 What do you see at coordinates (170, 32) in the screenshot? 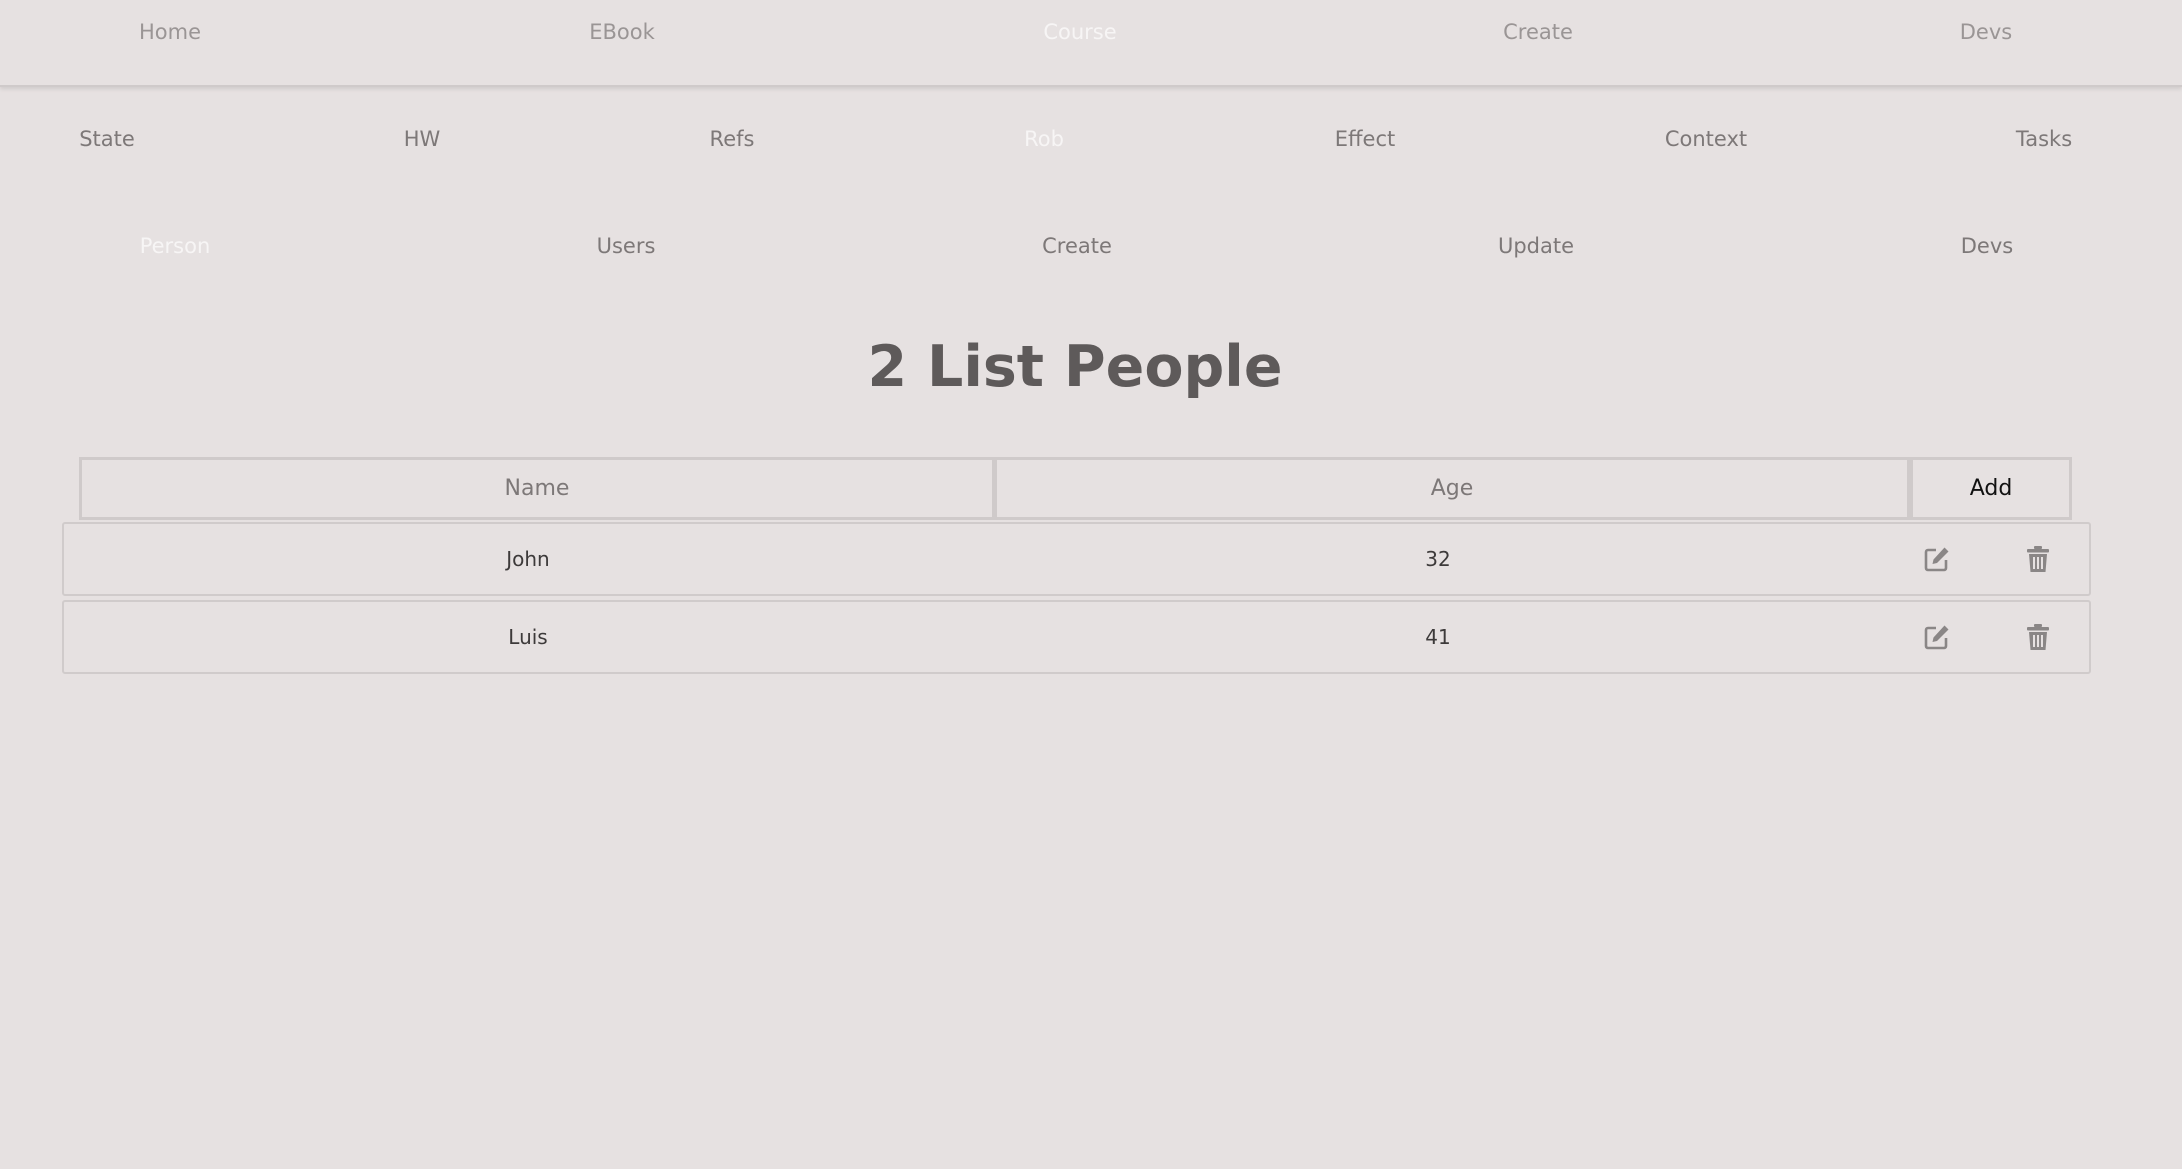
I see `nav-link-home: Home` at bounding box center [170, 32].